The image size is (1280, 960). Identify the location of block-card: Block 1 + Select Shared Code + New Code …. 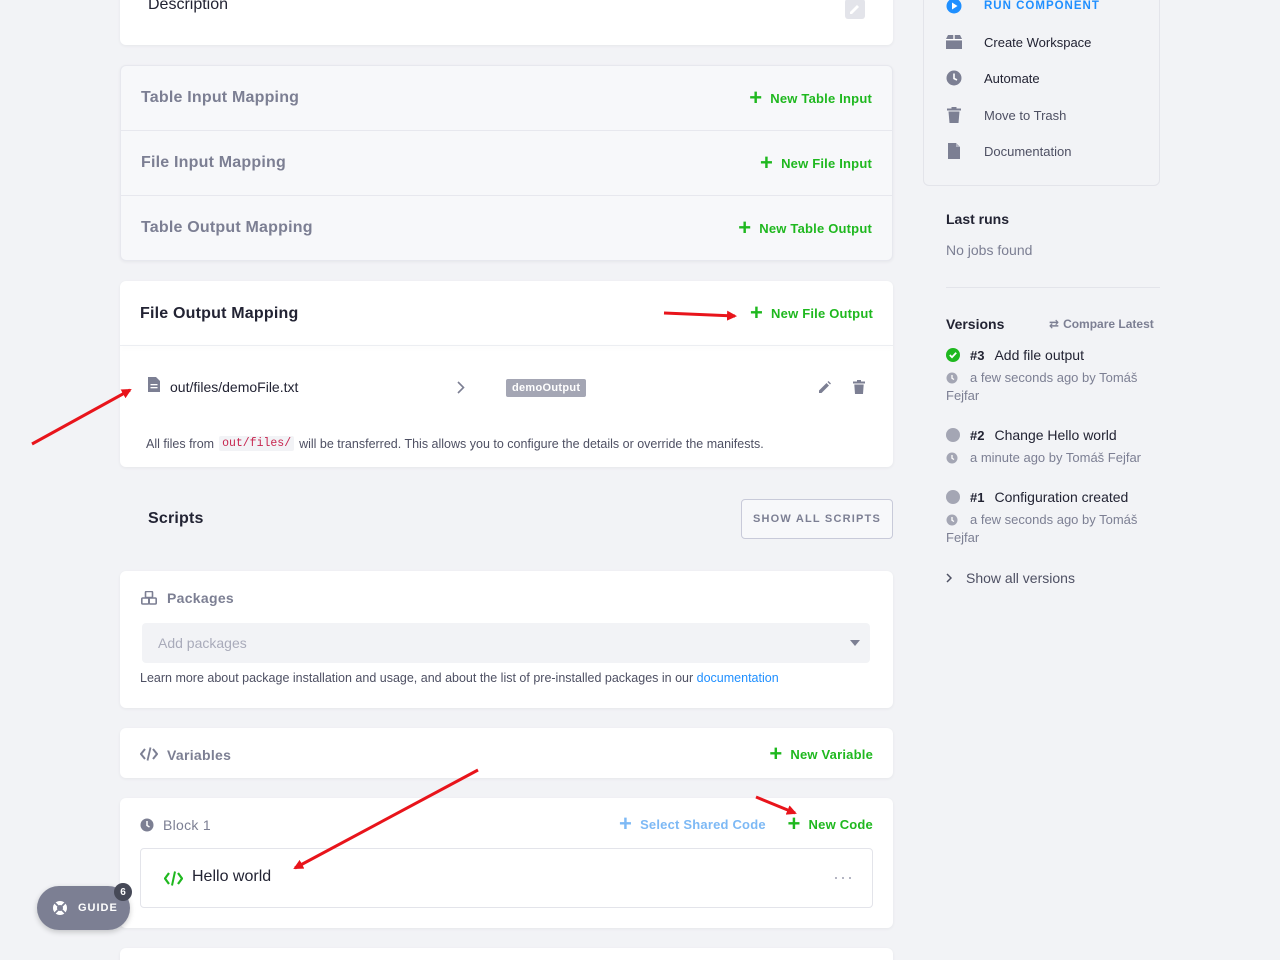
(506, 863).